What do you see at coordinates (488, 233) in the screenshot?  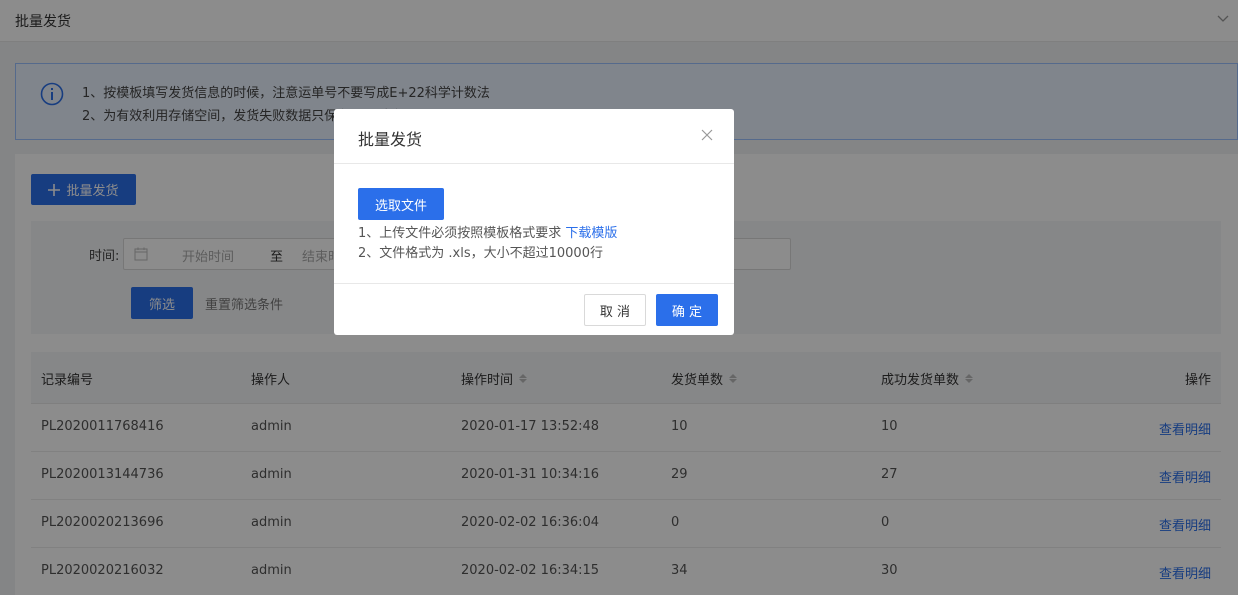 I see `upload-requirement-1: 1、上传文件必须按照模板格式要求 下载模版` at bounding box center [488, 233].